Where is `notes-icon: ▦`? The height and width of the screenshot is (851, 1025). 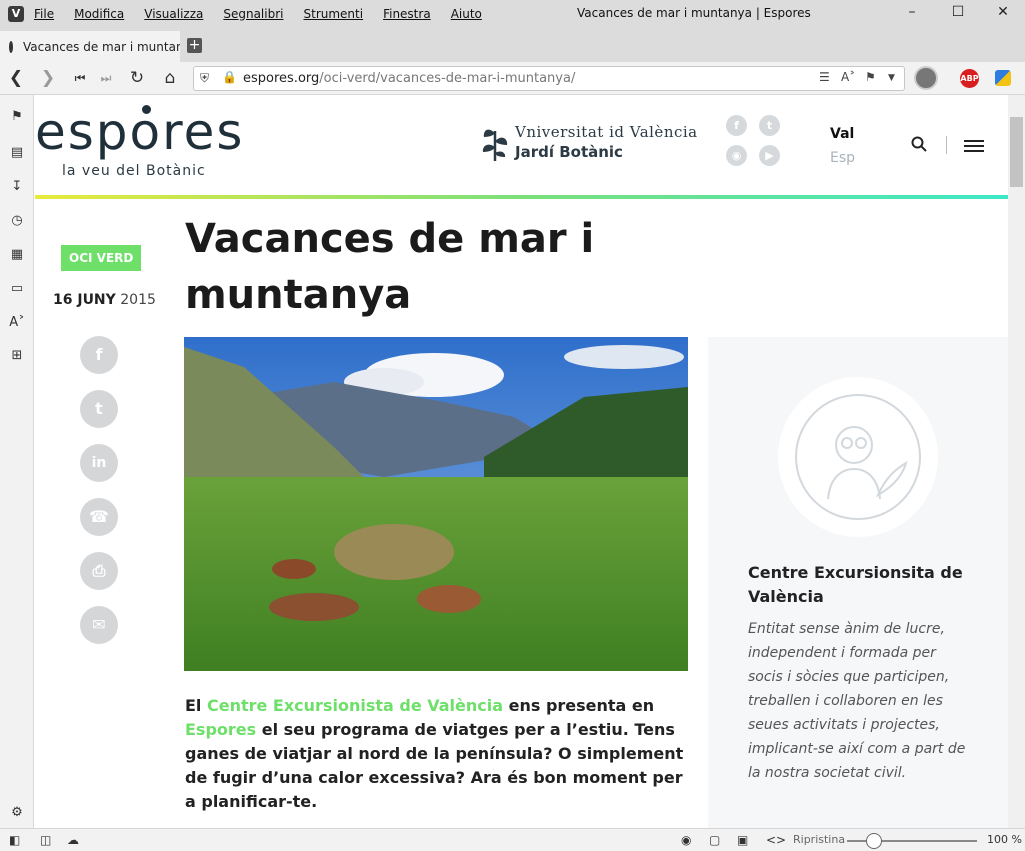
notes-icon: ▦ is located at coordinates (17, 255).